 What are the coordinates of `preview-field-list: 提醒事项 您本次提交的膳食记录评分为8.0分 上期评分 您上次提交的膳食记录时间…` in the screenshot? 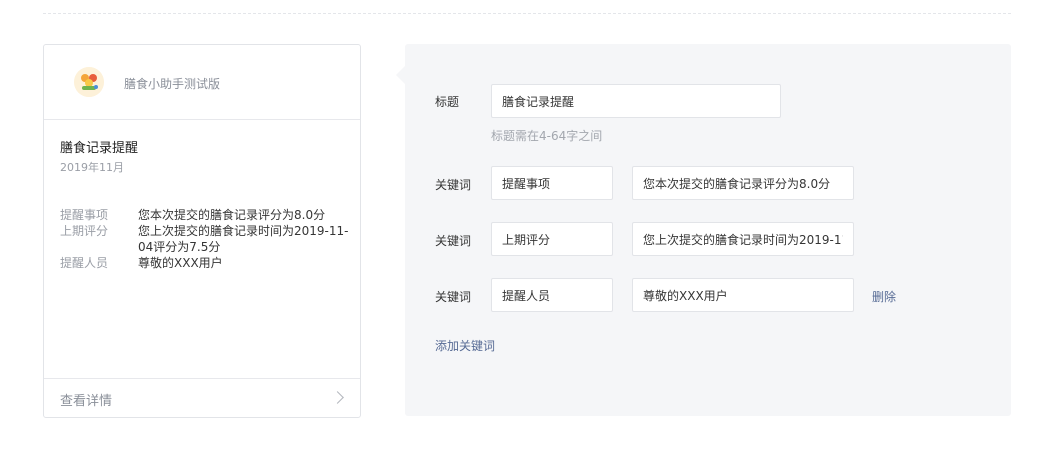 It's located at (205, 239).